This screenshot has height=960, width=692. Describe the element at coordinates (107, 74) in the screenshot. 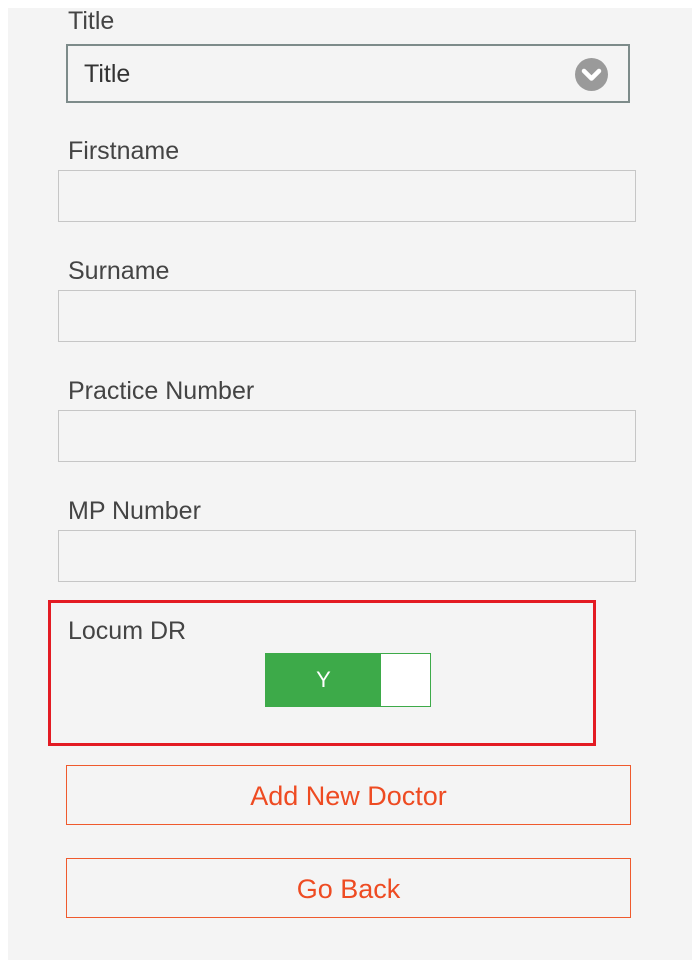

I see `title-select-value: Title` at that location.